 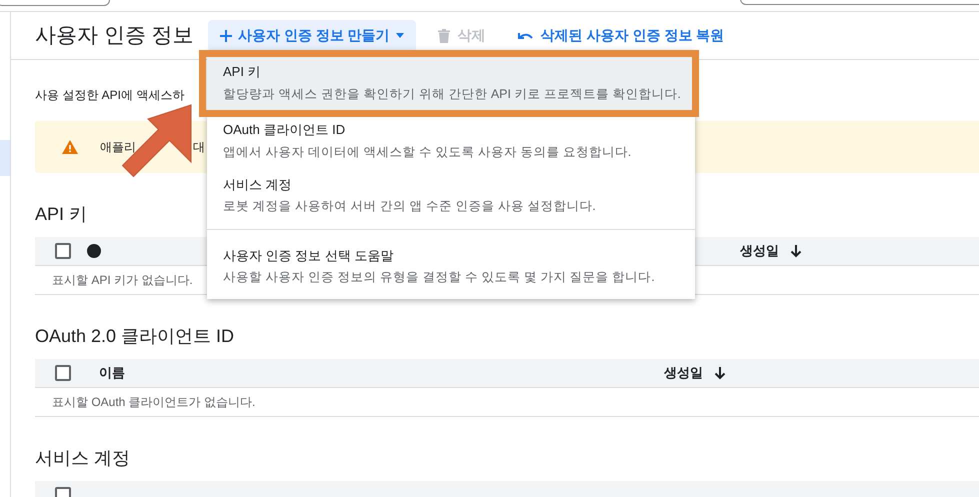 What do you see at coordinates (451, 94) in the screenshot?
I see `menu-item-description: 할당량과 액세스 권한을 확인하기 위해 간단한 API 키로 프로젝트를 확인합니다.` at bounding box center [451, 94].